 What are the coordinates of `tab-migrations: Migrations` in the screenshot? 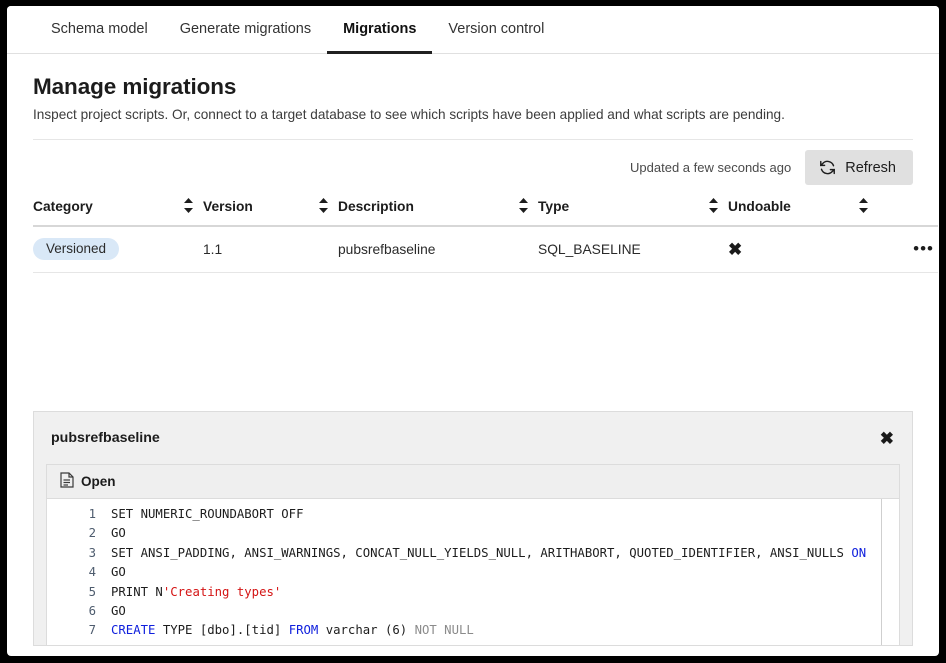 It's located at (380, 30).